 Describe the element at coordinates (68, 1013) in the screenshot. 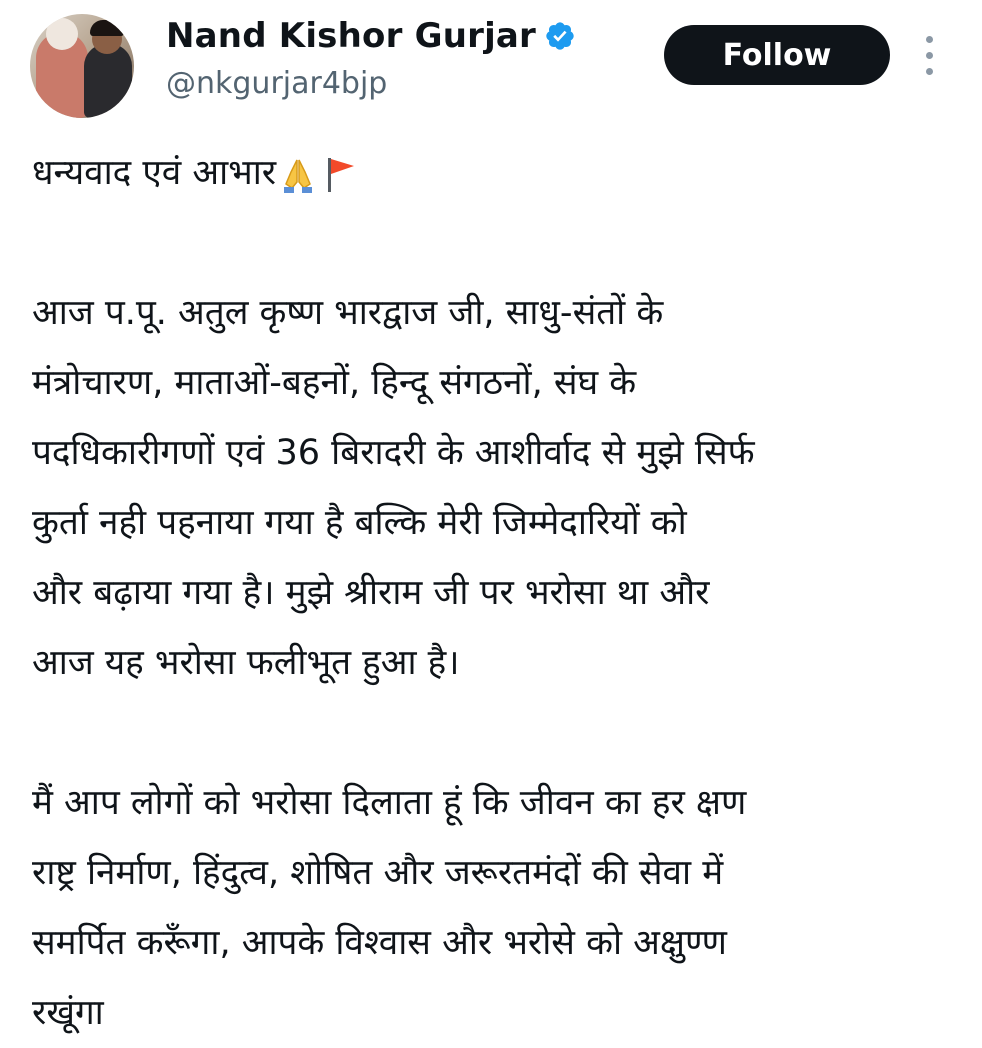

I see `tweet-line: रखूंगा` at that location.